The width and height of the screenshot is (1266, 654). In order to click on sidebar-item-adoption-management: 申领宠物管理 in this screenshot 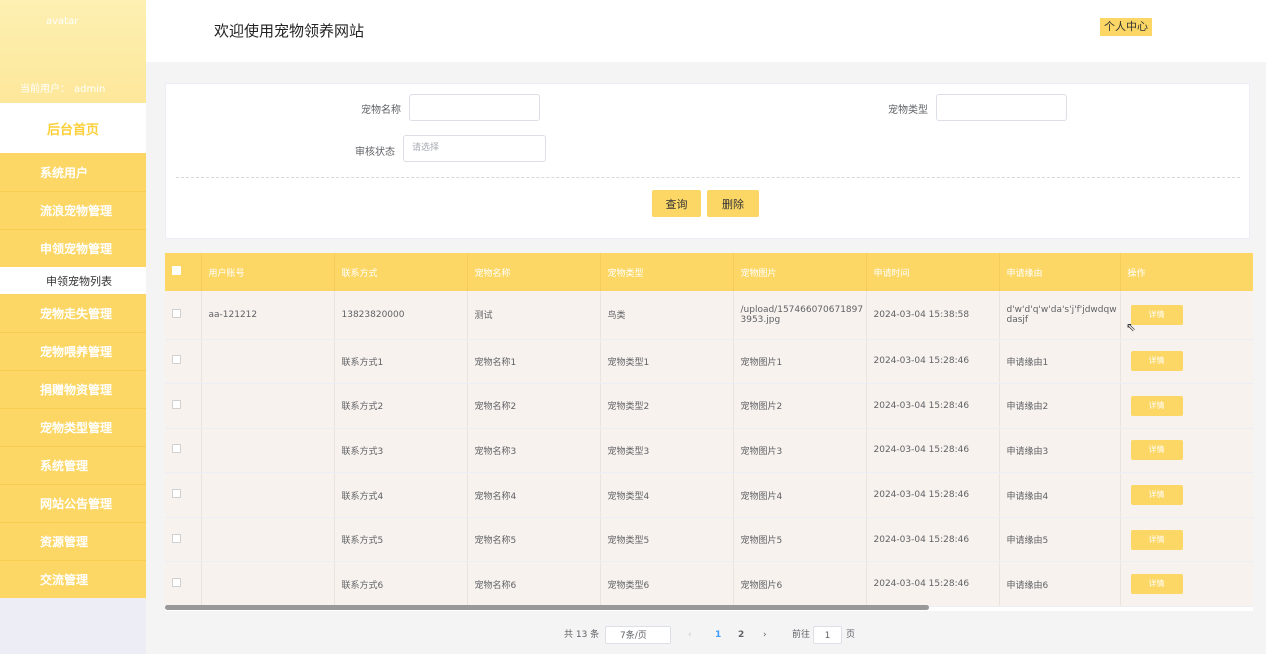, I will do `click(73, 248)`.